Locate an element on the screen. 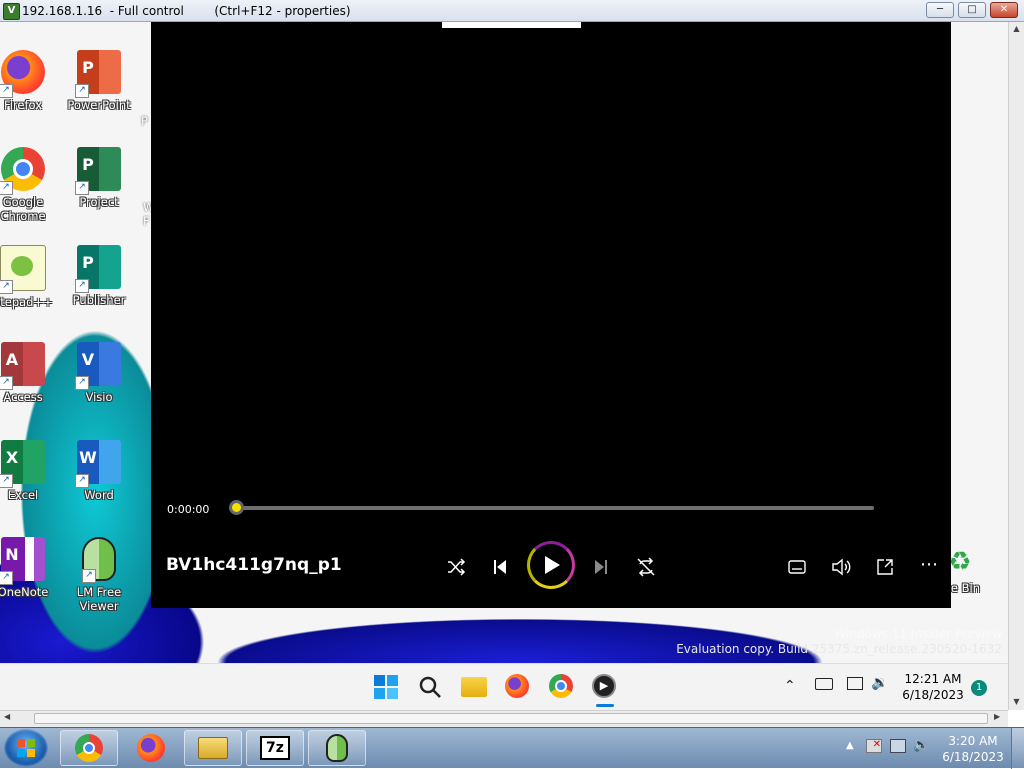 Image resolution: width=1024 pixels, height=769 pixels. desktop-icon-label: LM Free Viewer is located at coordinates (99, 599).